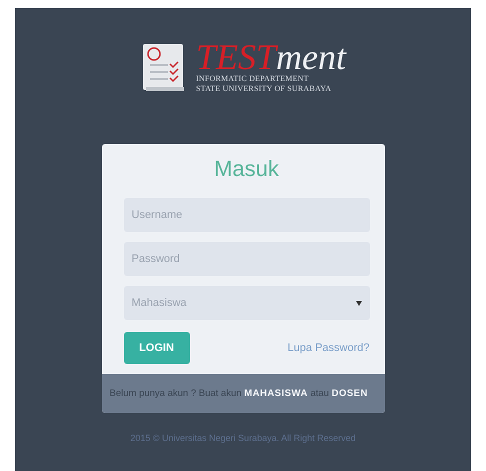 This screenshot has height=471, width=486. Describe the element at coordinates (247, 303) in the screenshot. I see `role-select: Mahasiswa` at that location.